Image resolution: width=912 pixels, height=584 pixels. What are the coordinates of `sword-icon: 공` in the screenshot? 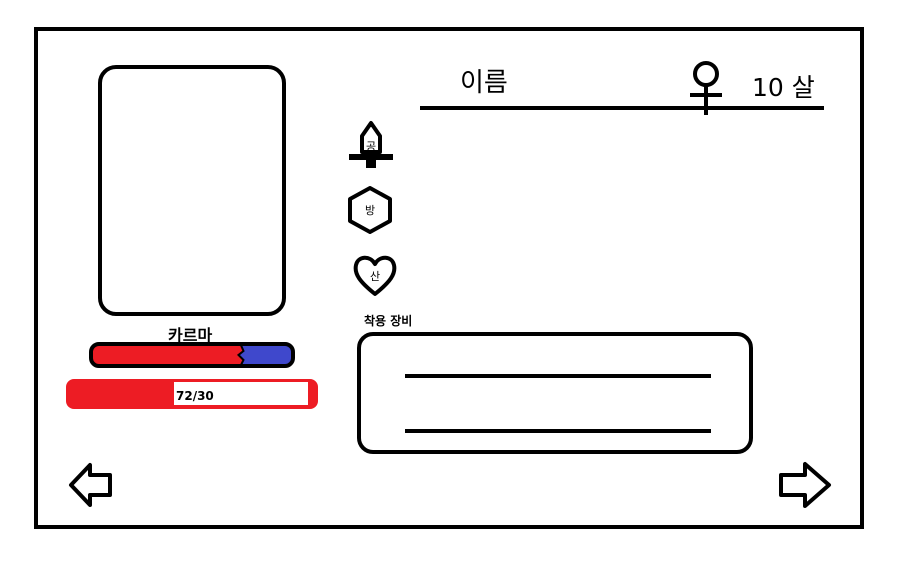 It's located at (371, 144).